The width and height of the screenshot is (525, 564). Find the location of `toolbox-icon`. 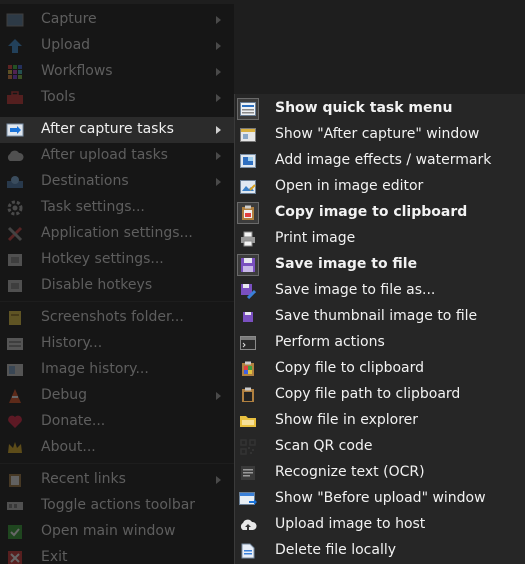

toolbox-icon is located at coordinates (15, 98).